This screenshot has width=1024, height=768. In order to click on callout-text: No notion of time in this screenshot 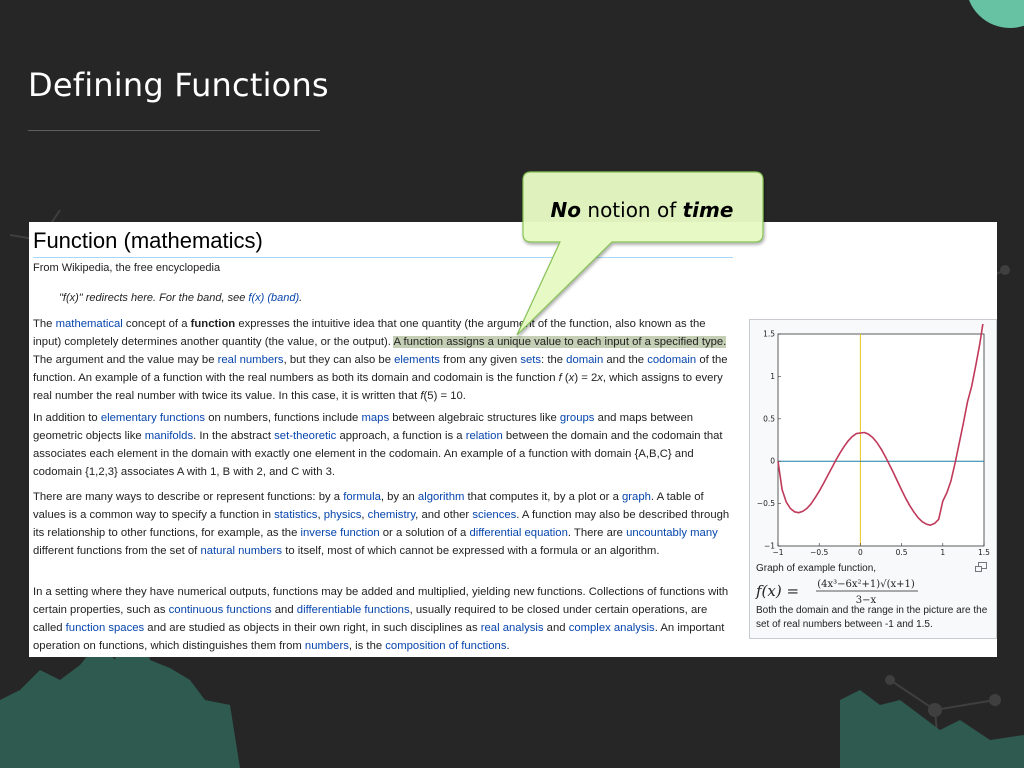, I will do `click(642, 210)`.